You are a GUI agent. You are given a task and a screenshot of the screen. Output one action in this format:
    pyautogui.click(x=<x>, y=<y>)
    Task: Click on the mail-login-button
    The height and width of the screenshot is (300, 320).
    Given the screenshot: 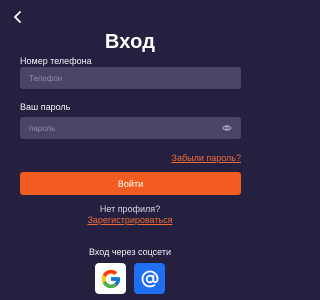 What is the action you would take?
    pyautogui.click(x=149, y=278)
    